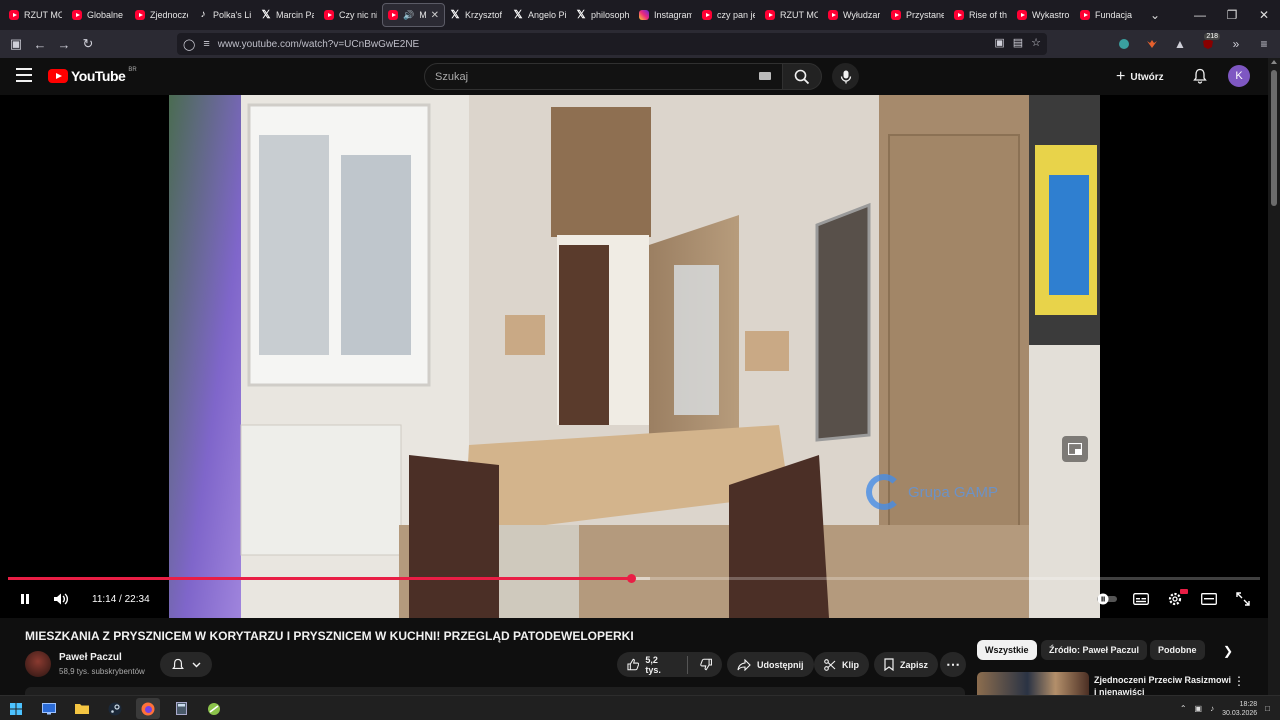 This screenshot has height=720, width=1280. I want to click on chevron-right-icon: ❯, so click(1228, 651).